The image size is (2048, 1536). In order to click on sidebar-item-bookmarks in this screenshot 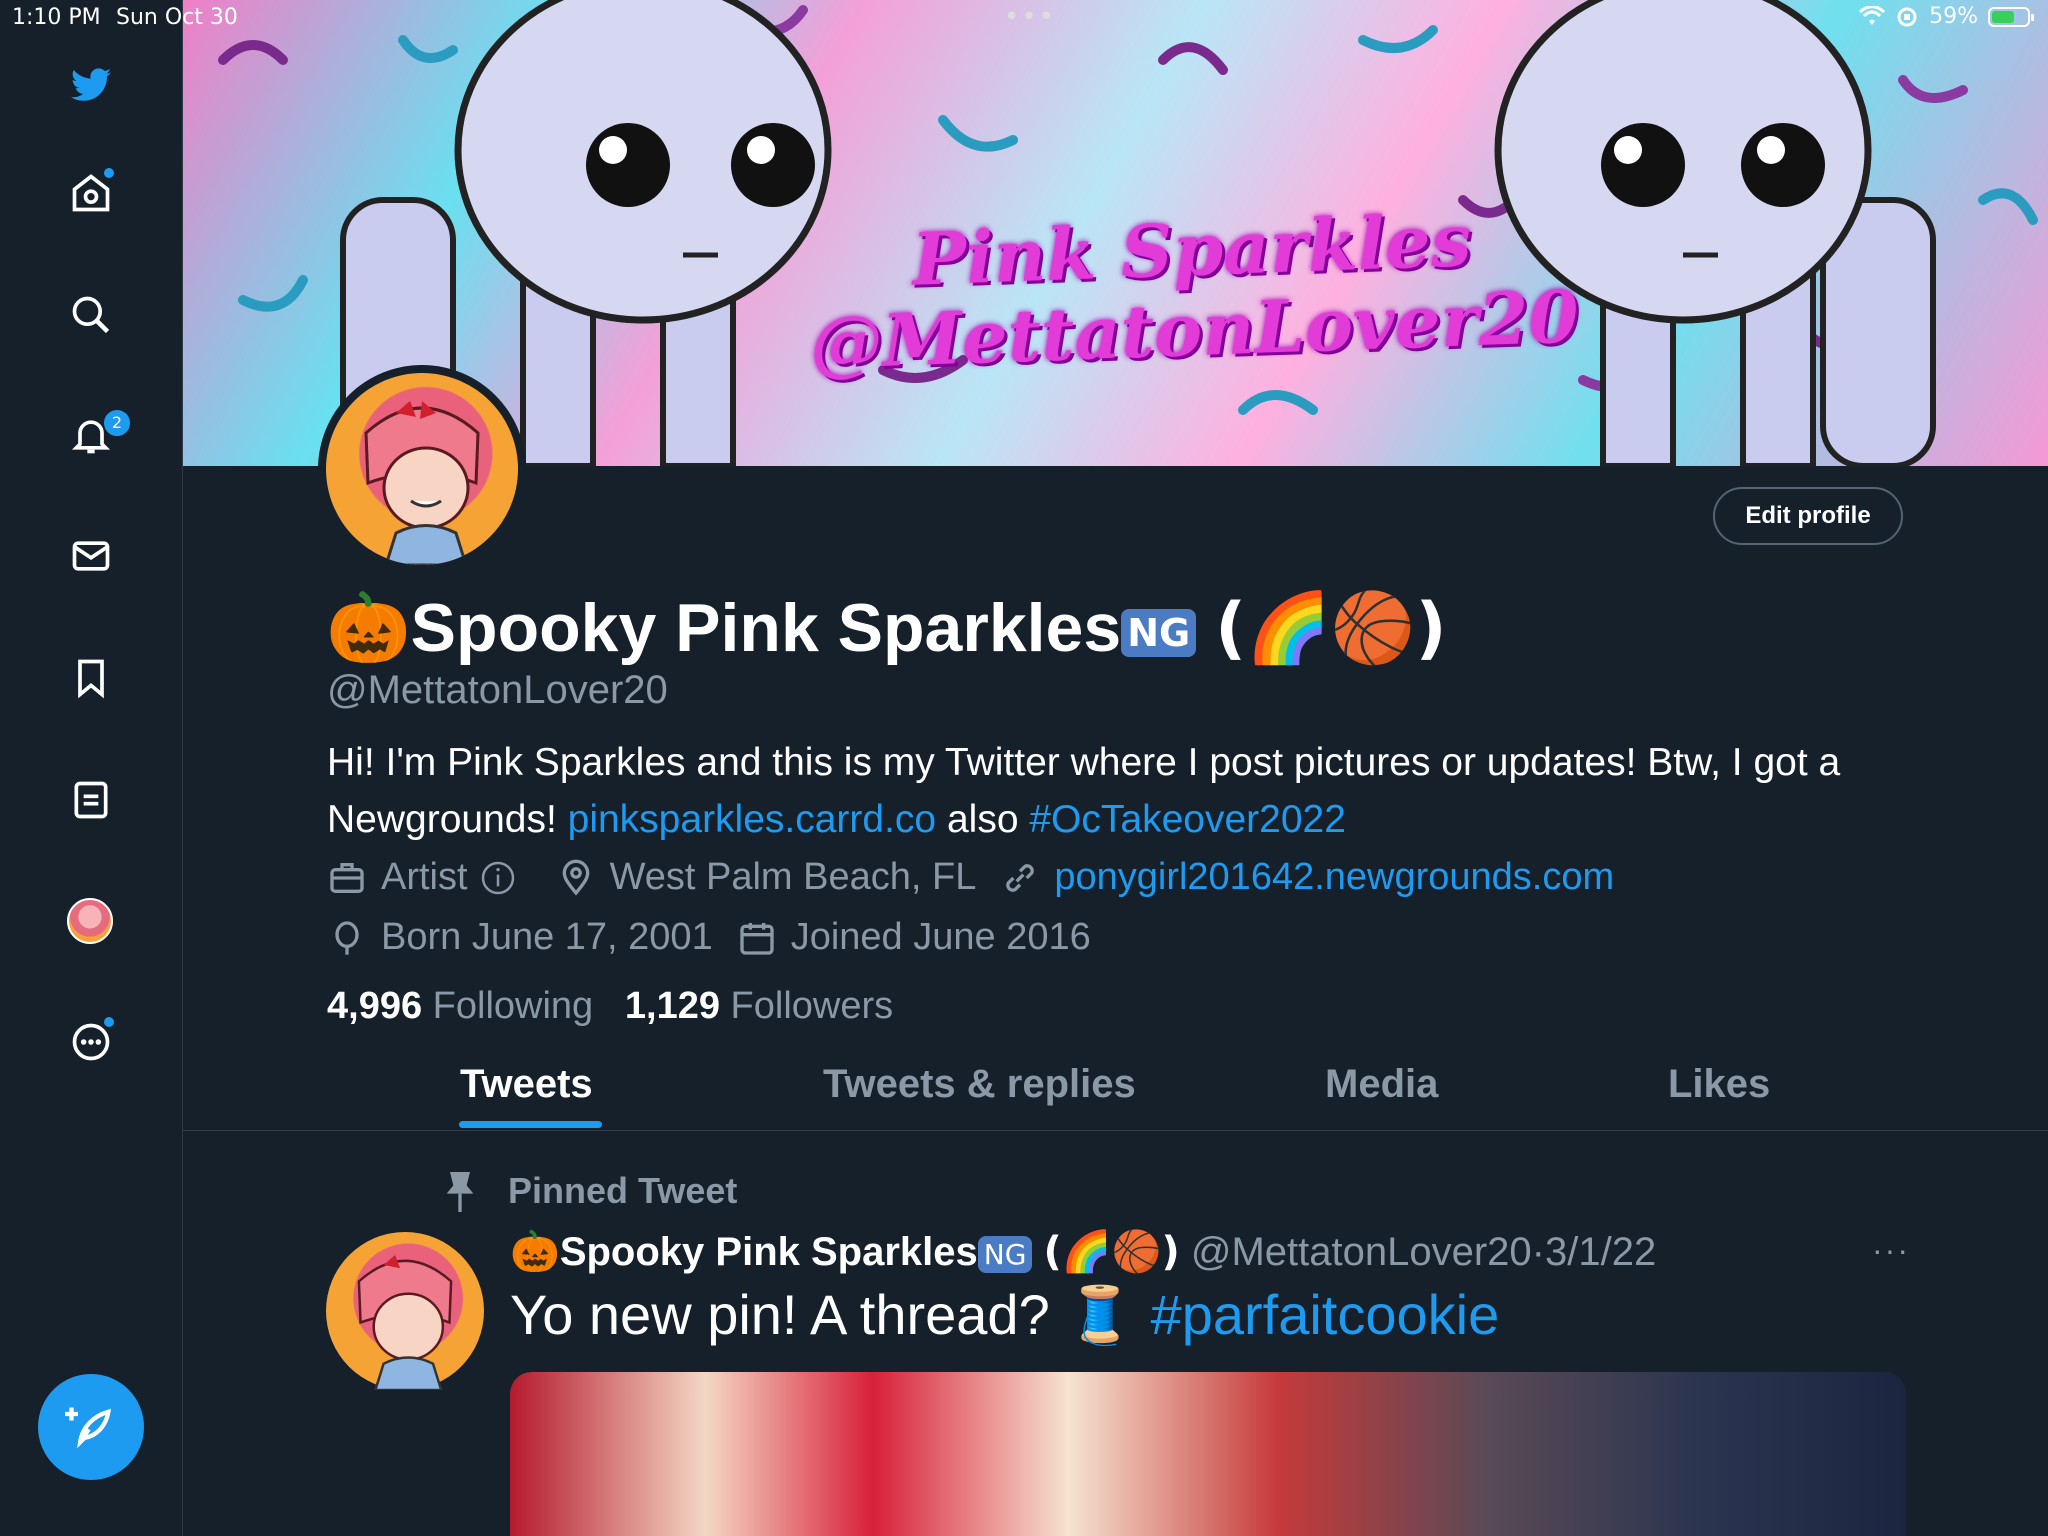, I will do `click(91, 678)`.